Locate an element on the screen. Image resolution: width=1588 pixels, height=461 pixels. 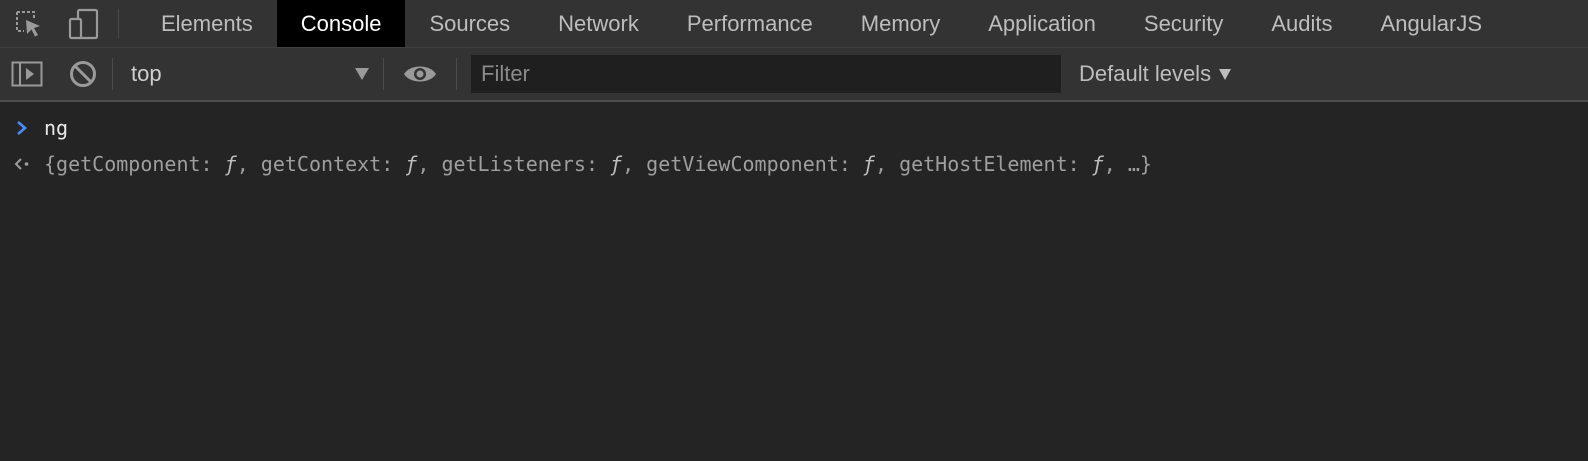
console-sidebar-button is located at coordinates (27, 74).